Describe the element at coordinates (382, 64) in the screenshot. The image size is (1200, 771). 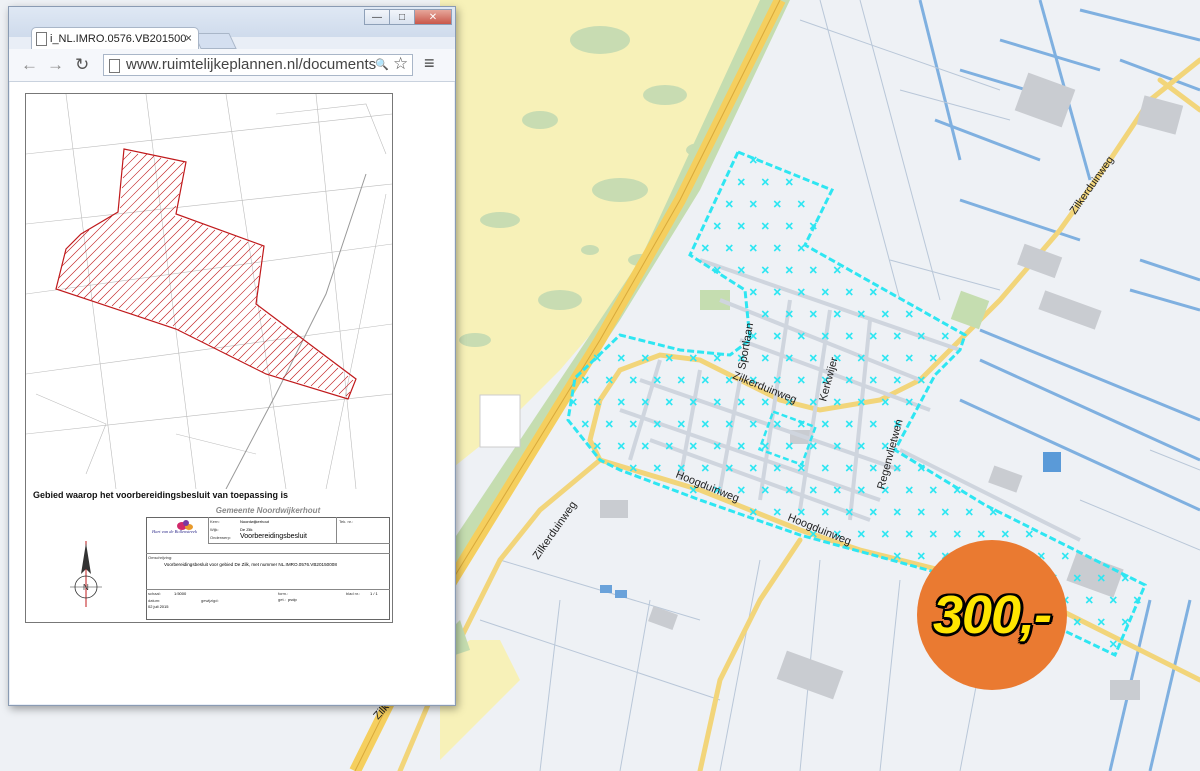
I see `zoom-icon: 🔍` at that location.